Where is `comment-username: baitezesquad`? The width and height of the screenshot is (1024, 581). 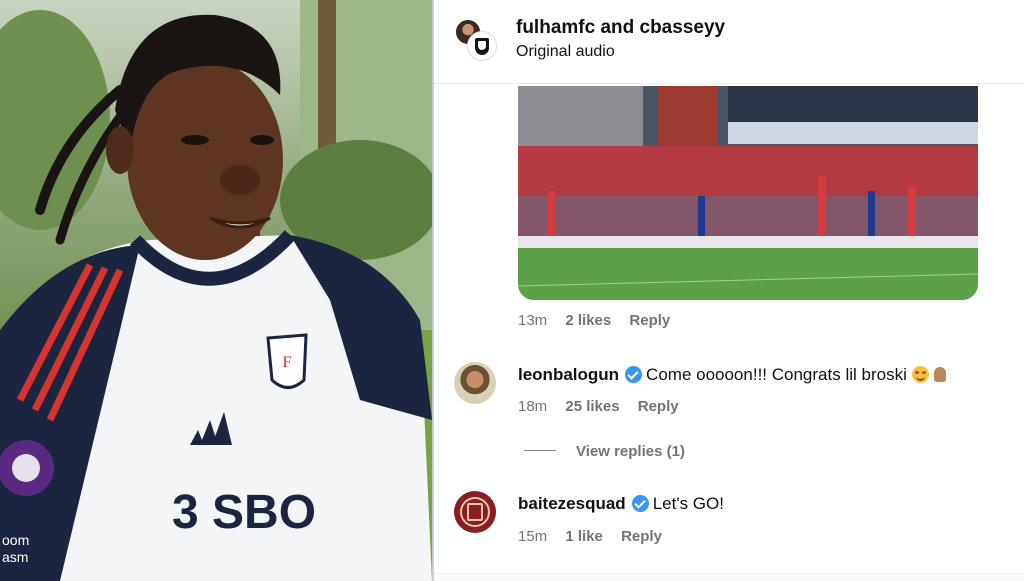 comment-username: baitezesquad is located at coordinates (572, 503).